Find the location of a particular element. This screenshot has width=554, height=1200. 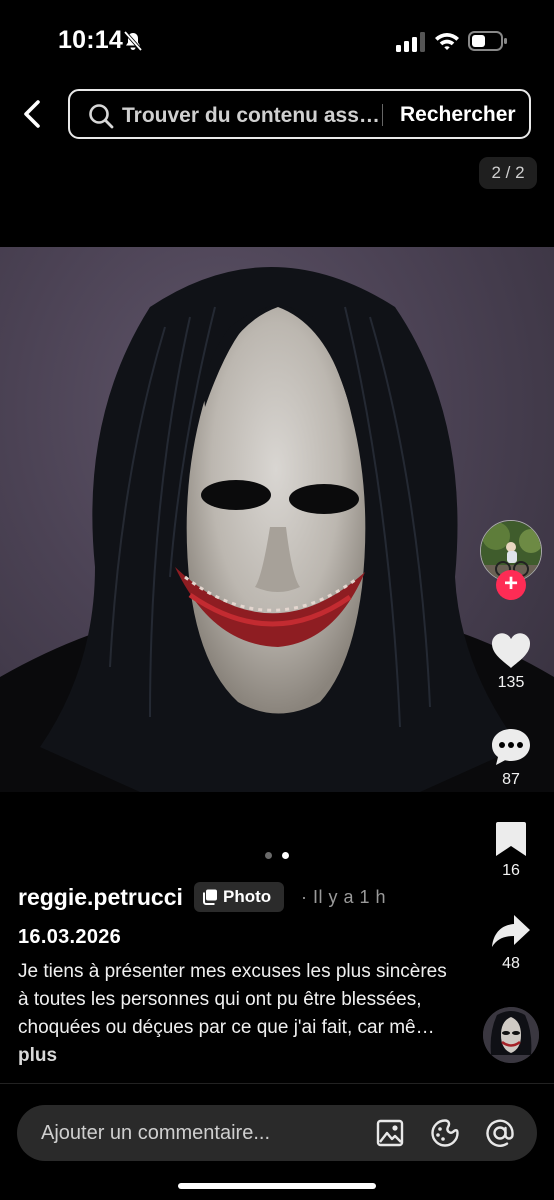

share-button: 48 is located at coordinates (511, 943).